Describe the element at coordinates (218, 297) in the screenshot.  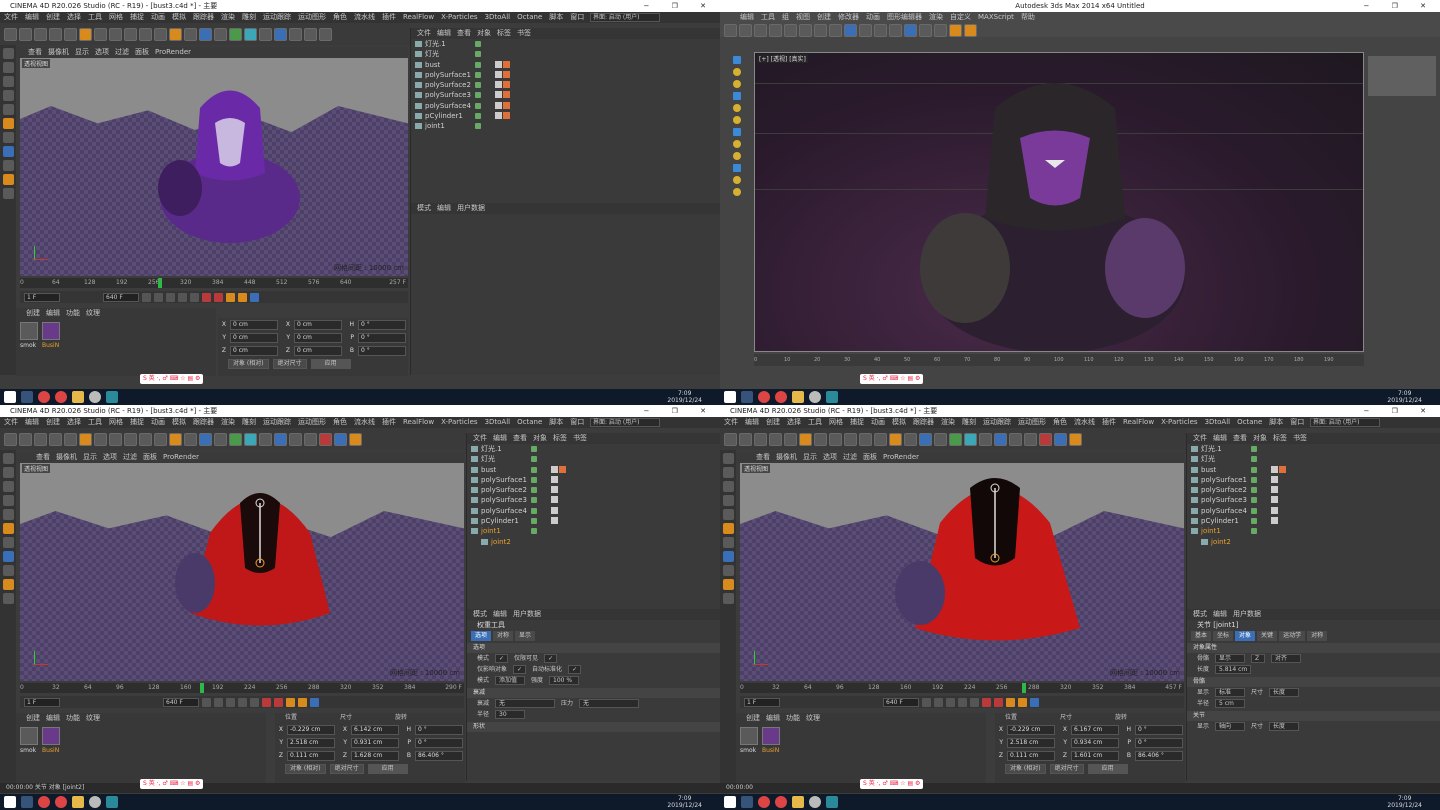
I see `autokey-icon` at that location.